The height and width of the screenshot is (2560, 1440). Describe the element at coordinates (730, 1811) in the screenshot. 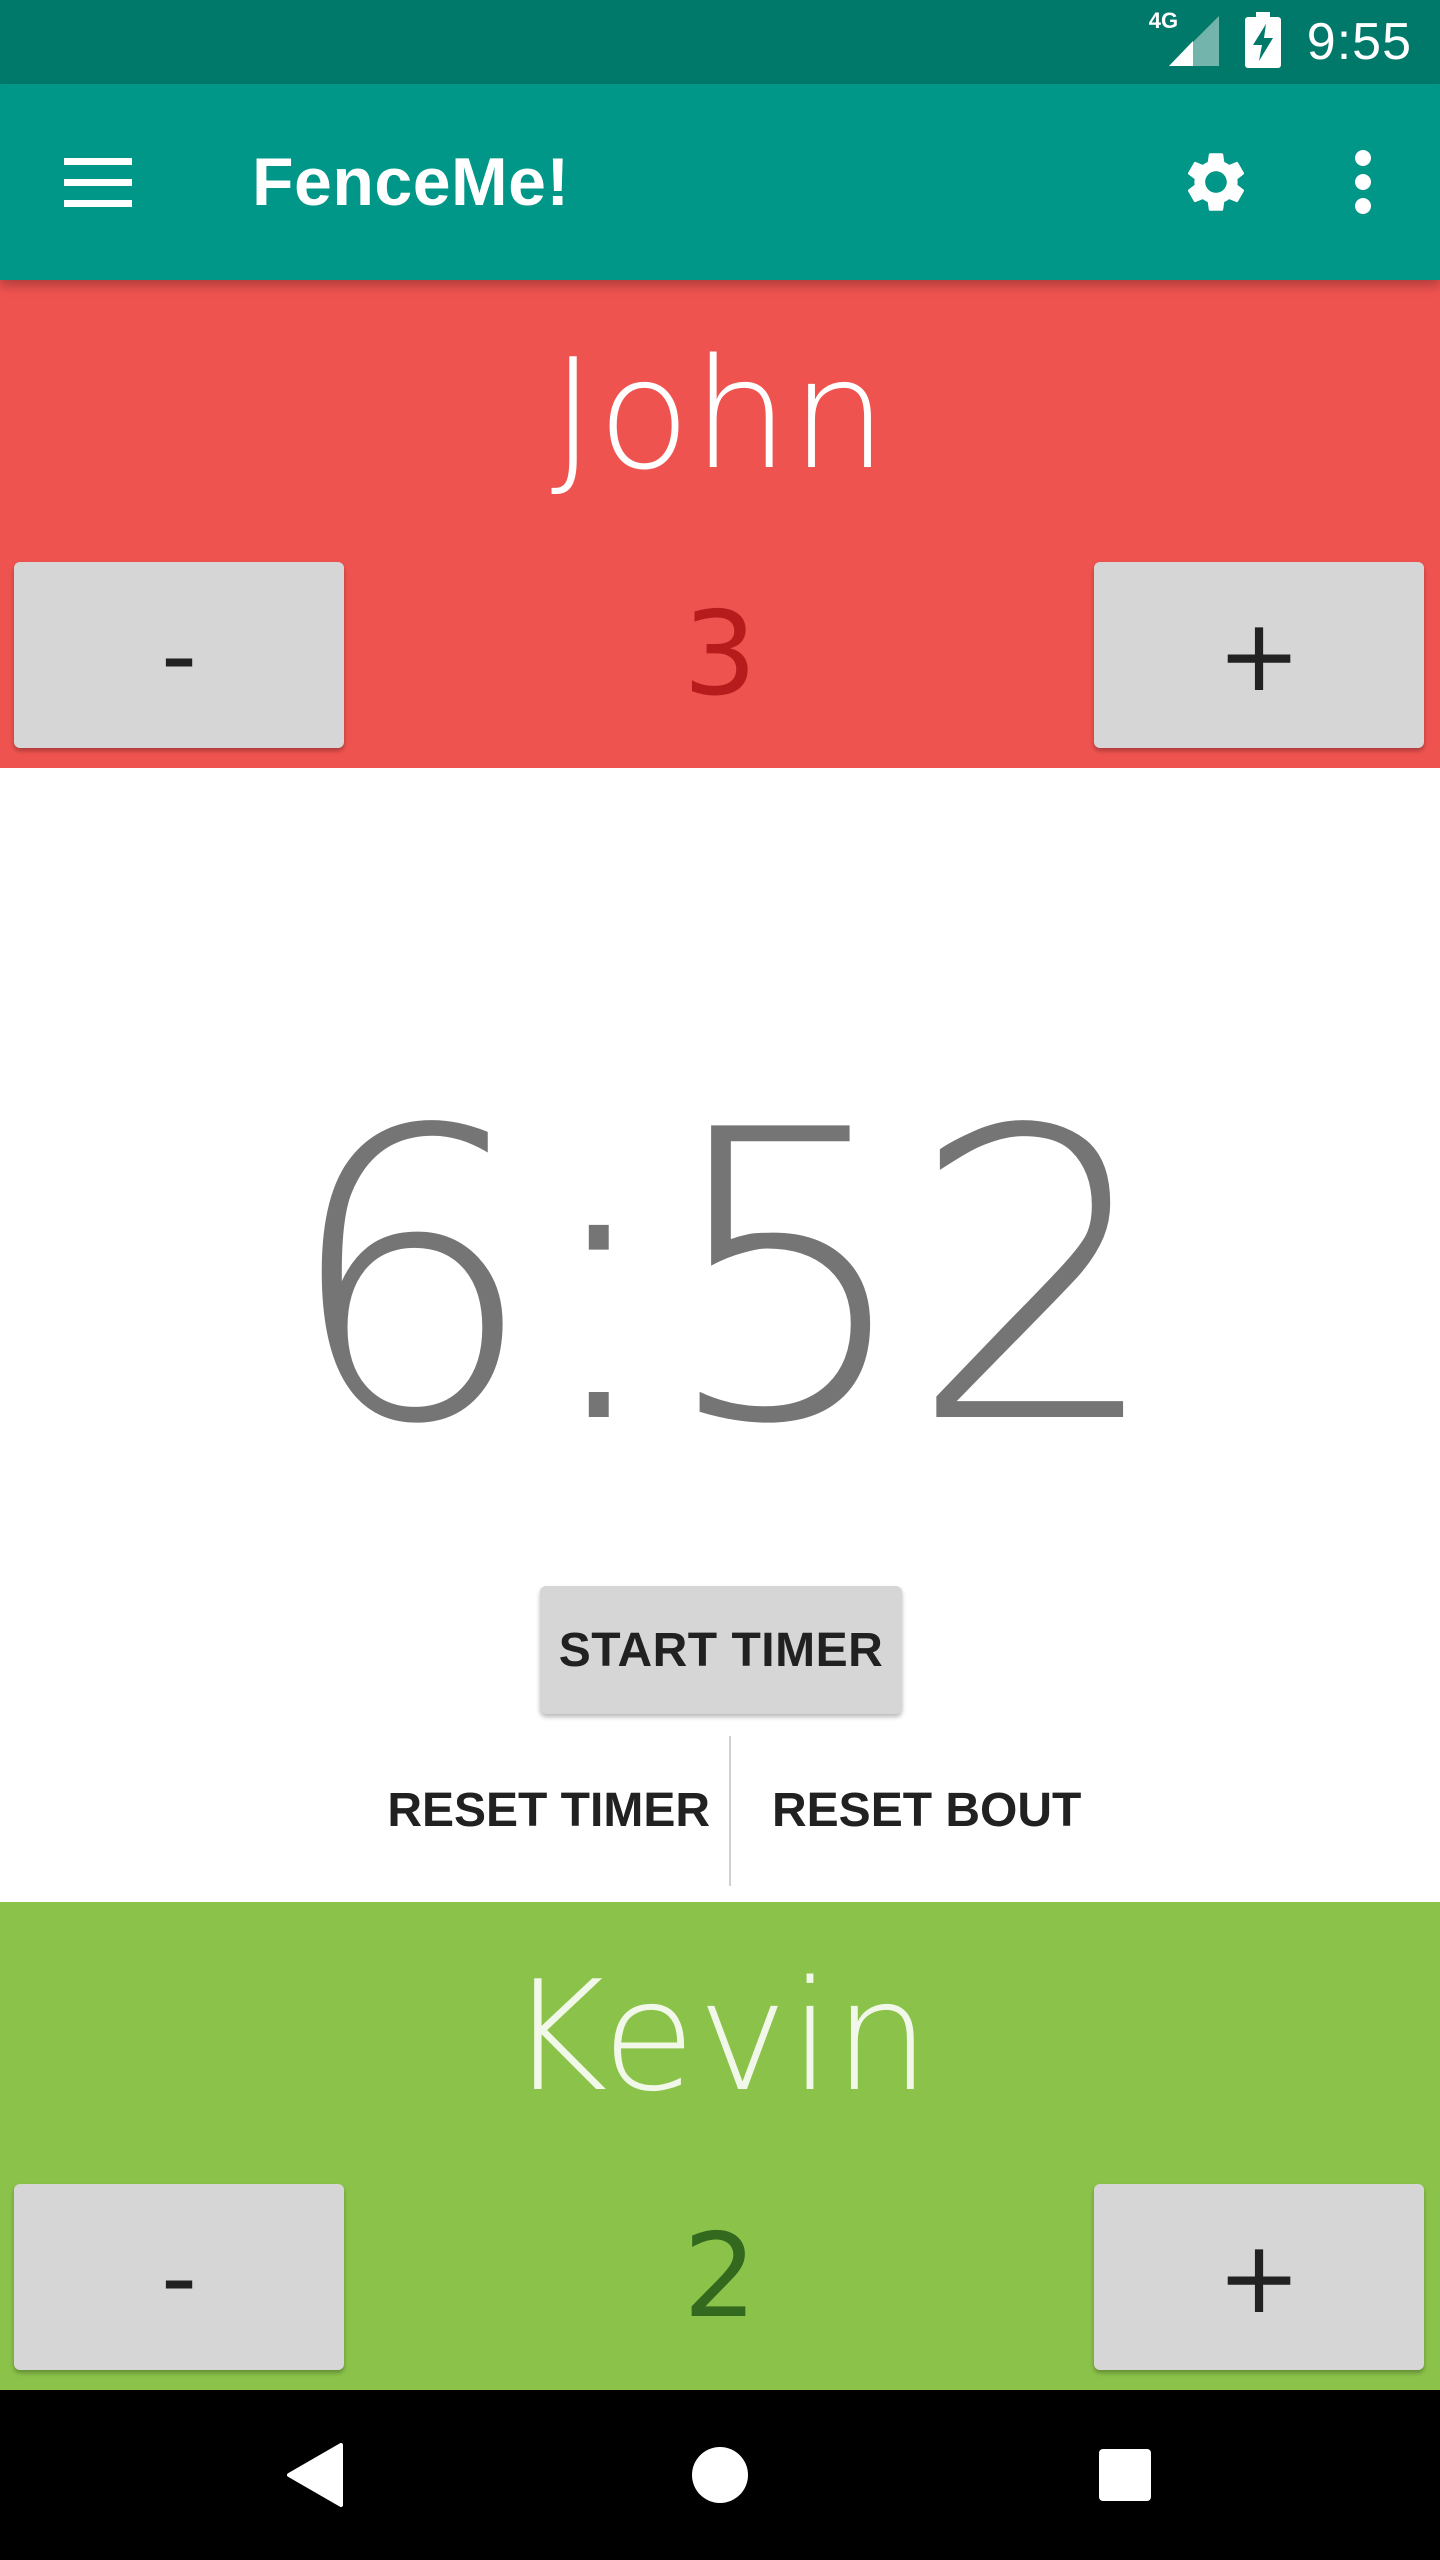

I see `reset-divider` at that location.